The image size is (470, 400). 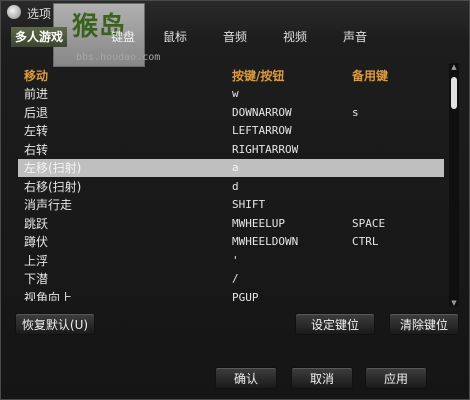 What do you see at coordinates (39, 14) in the screenshot?
I see `window-title: 选项` at bounding box center [39, 14].